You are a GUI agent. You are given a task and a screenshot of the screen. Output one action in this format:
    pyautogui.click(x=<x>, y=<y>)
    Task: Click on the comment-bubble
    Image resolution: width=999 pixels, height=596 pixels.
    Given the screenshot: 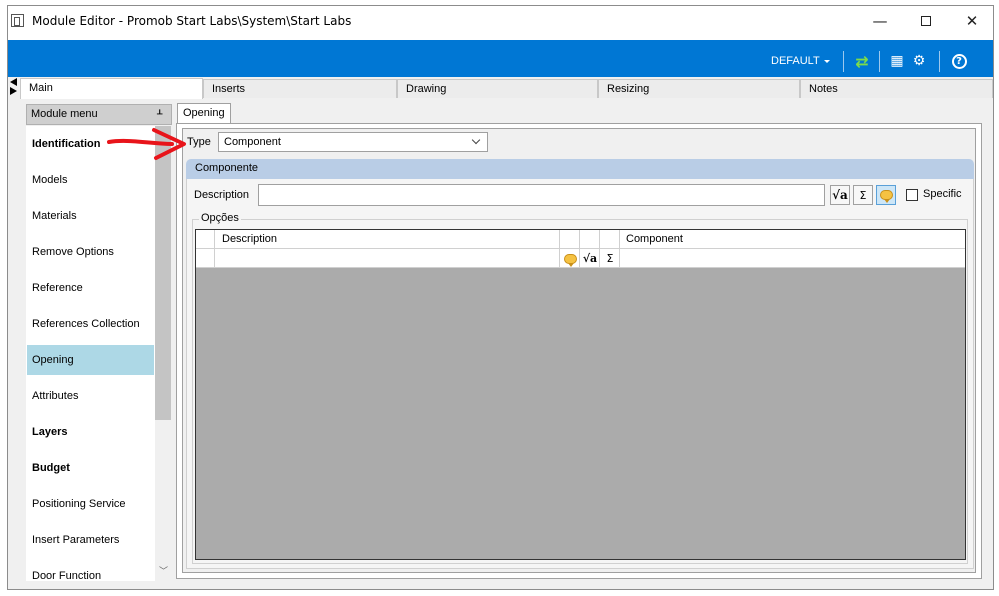 What is the action you would take?
    pyautogui.click(x=570, y=260)
    